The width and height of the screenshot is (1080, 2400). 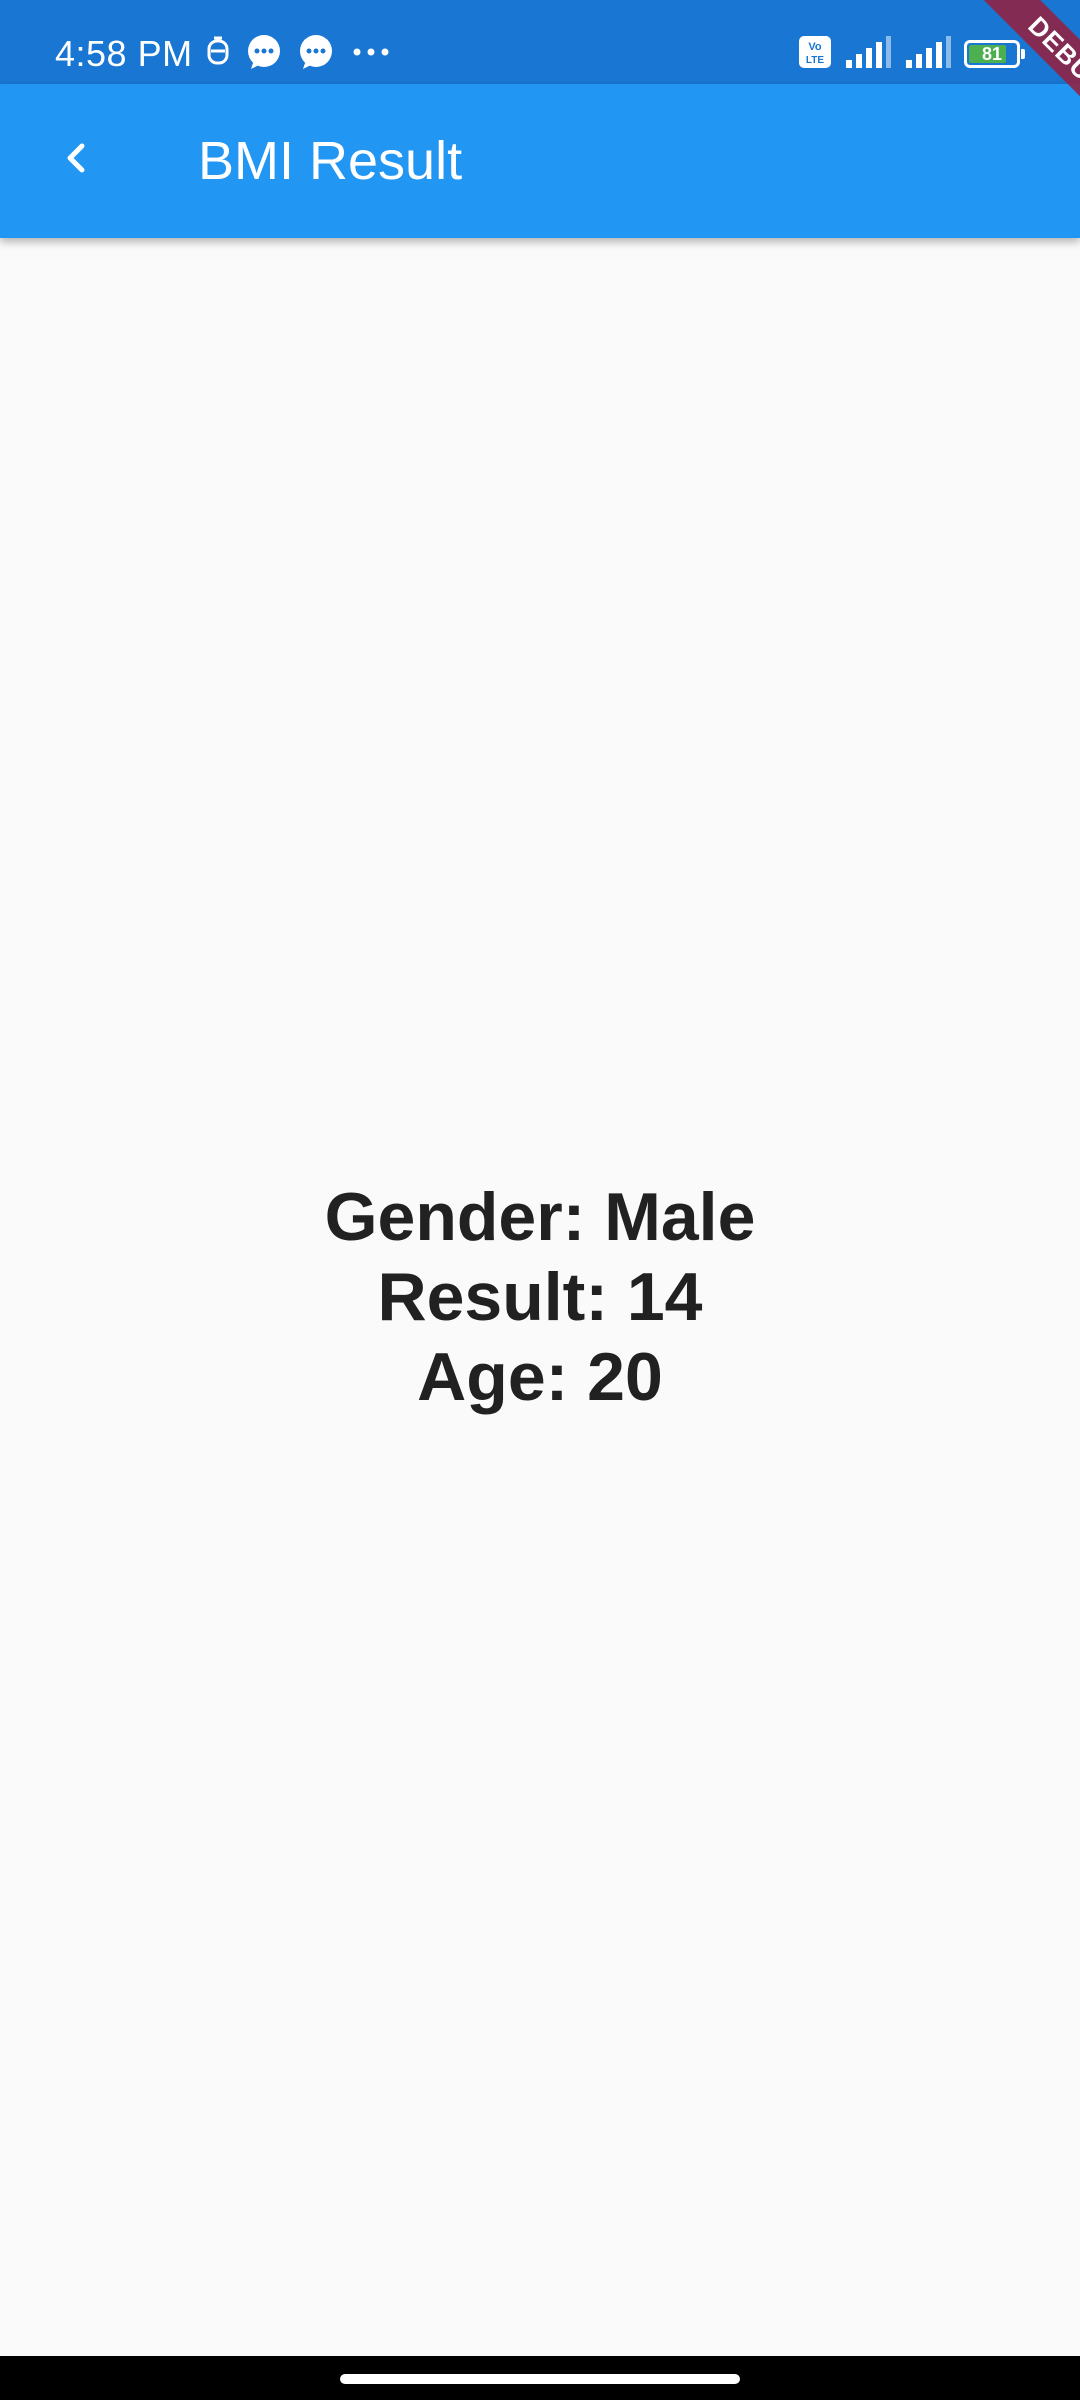 What do you see at coordinates (815, 60) in the screenshot?
I see `svg-text: LTE` at bounding box center [815, 60].